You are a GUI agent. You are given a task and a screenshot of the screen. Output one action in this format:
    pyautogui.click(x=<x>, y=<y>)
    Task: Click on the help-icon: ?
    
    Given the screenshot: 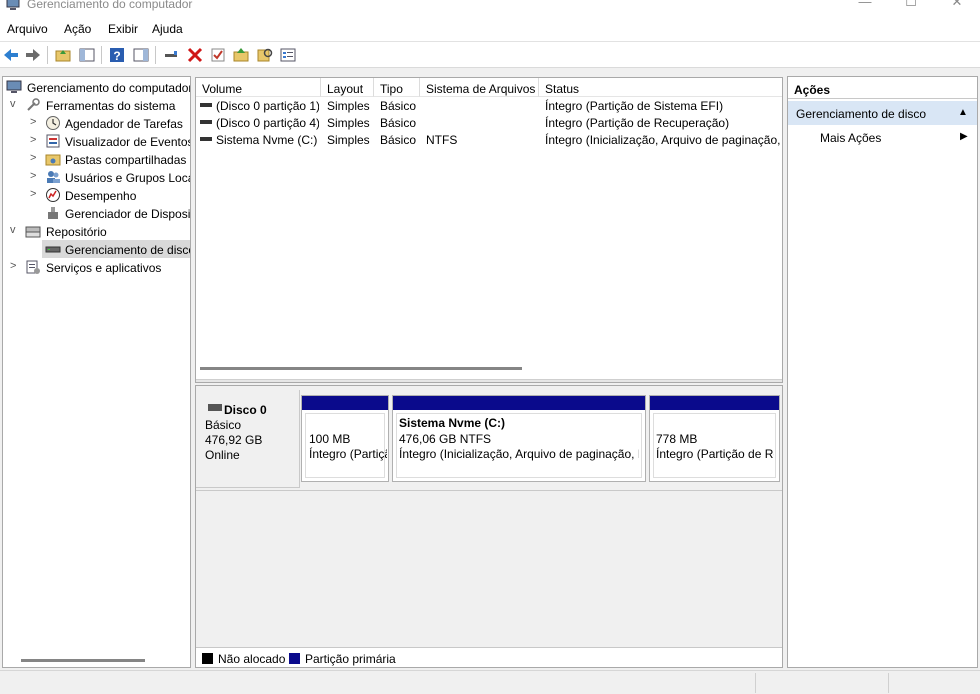 What is the action you would take?
    pyautogui.click(x=117, y=55)
    